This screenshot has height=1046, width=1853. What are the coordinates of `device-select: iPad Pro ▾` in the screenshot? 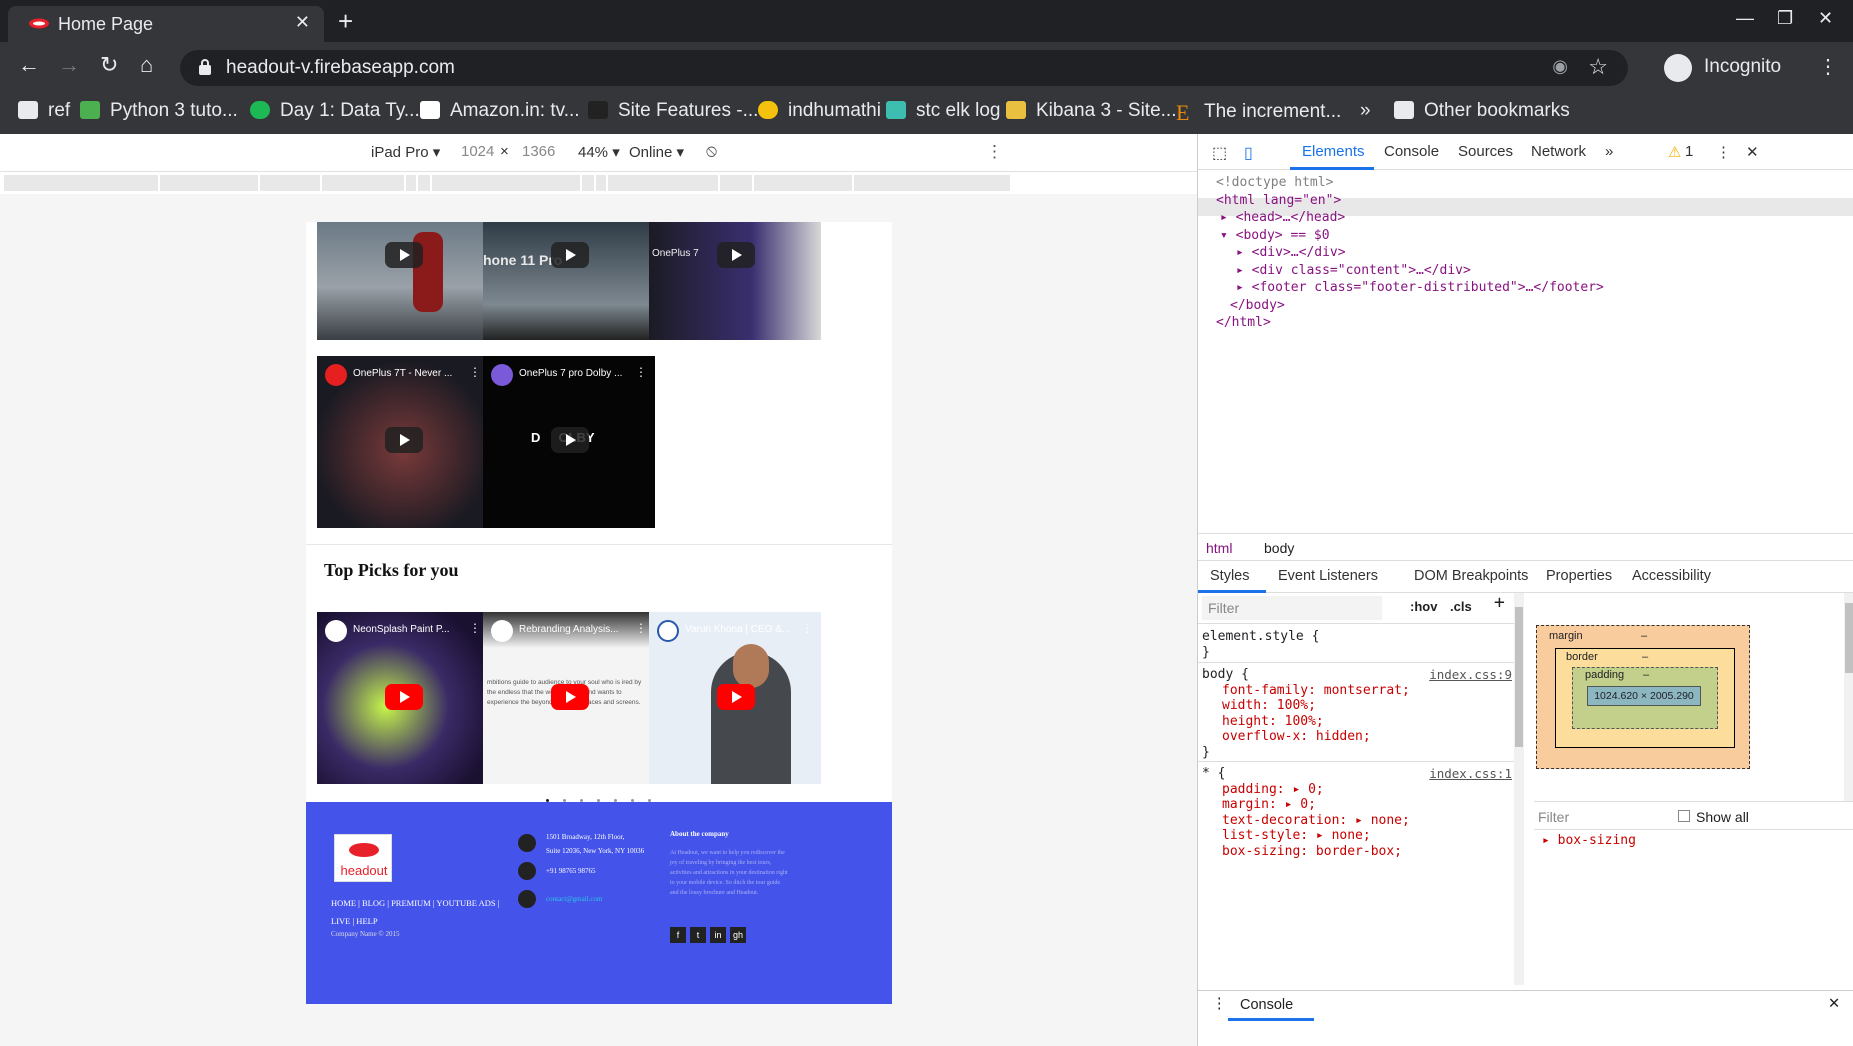 It's located at (405, 152).